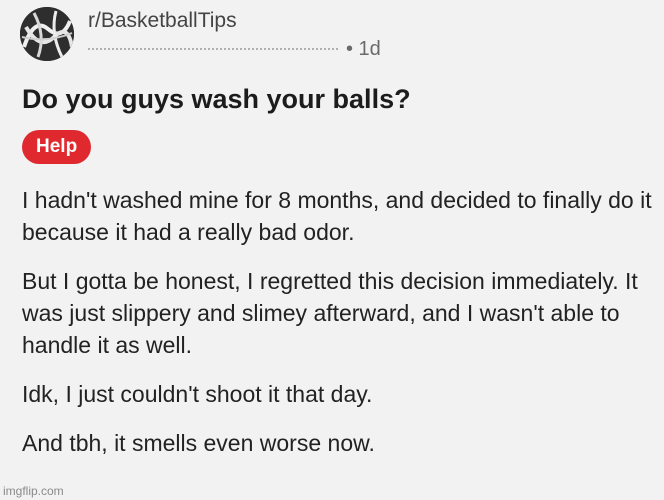 This screenshot has height=500, width=664. What do you see at coordinates (198, 443) in the screenshot?
I see `post-paragraph: And tbh, it smells even worse now.` at bounding box center [198, 443].